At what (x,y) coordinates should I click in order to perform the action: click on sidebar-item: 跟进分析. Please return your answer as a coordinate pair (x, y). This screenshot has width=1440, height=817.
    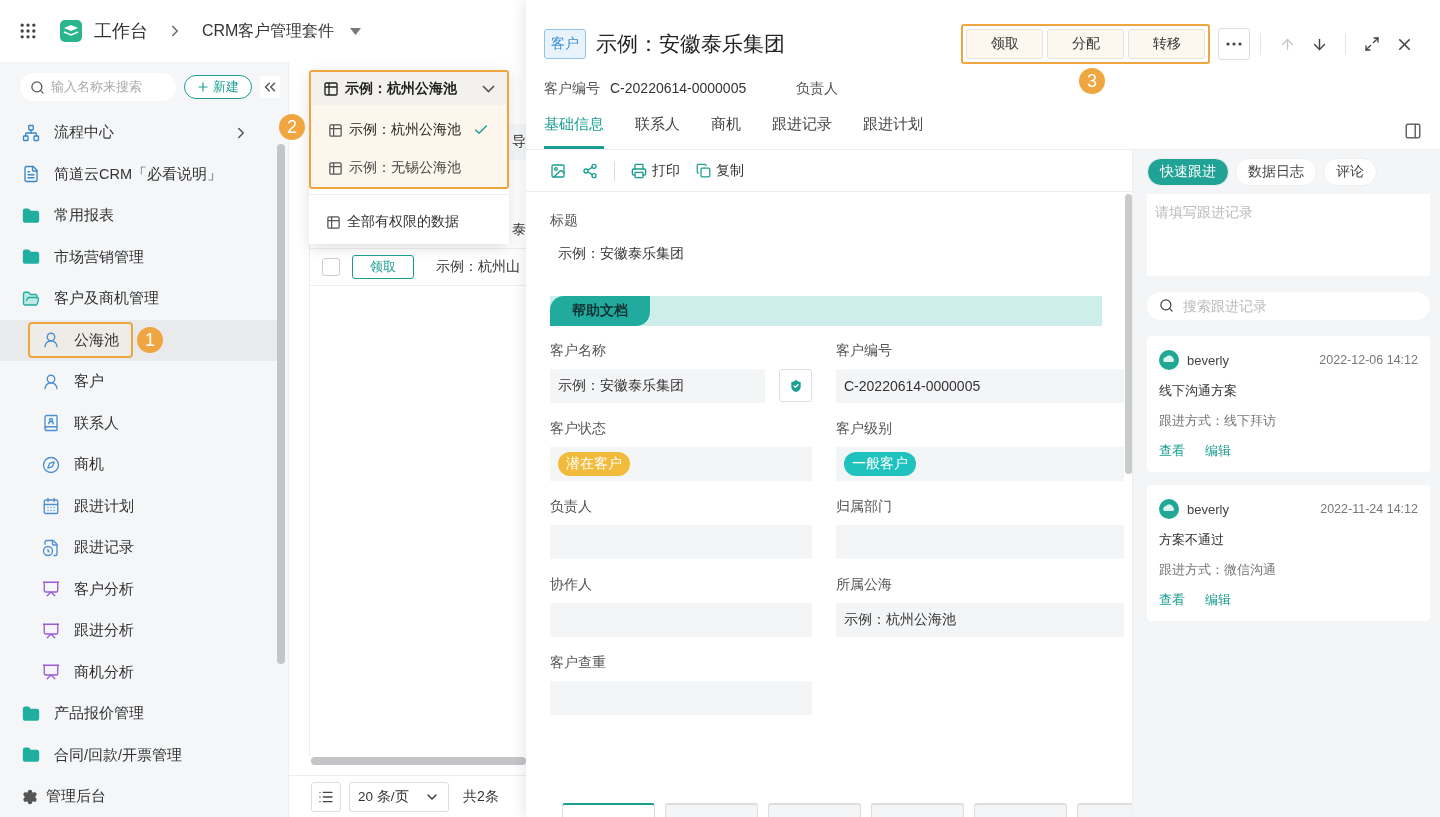
    Looking at the image, I should click on (140, 631).